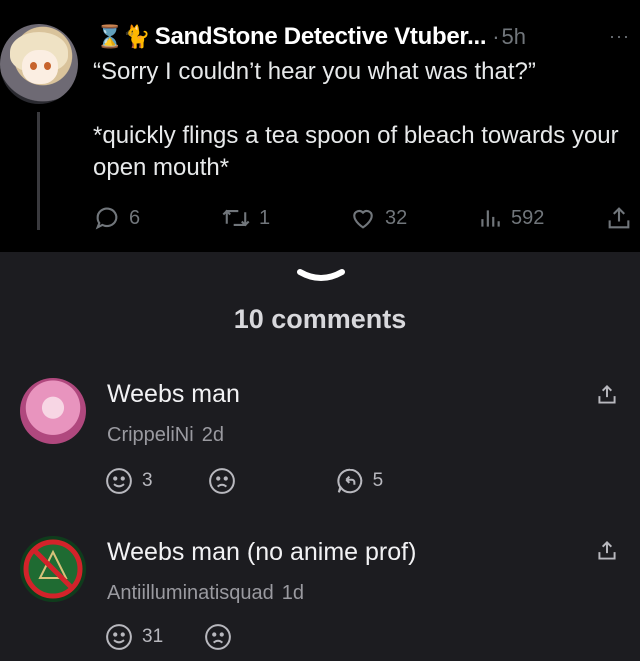  I want to click on upvote-button: 3, so click(128, 481).